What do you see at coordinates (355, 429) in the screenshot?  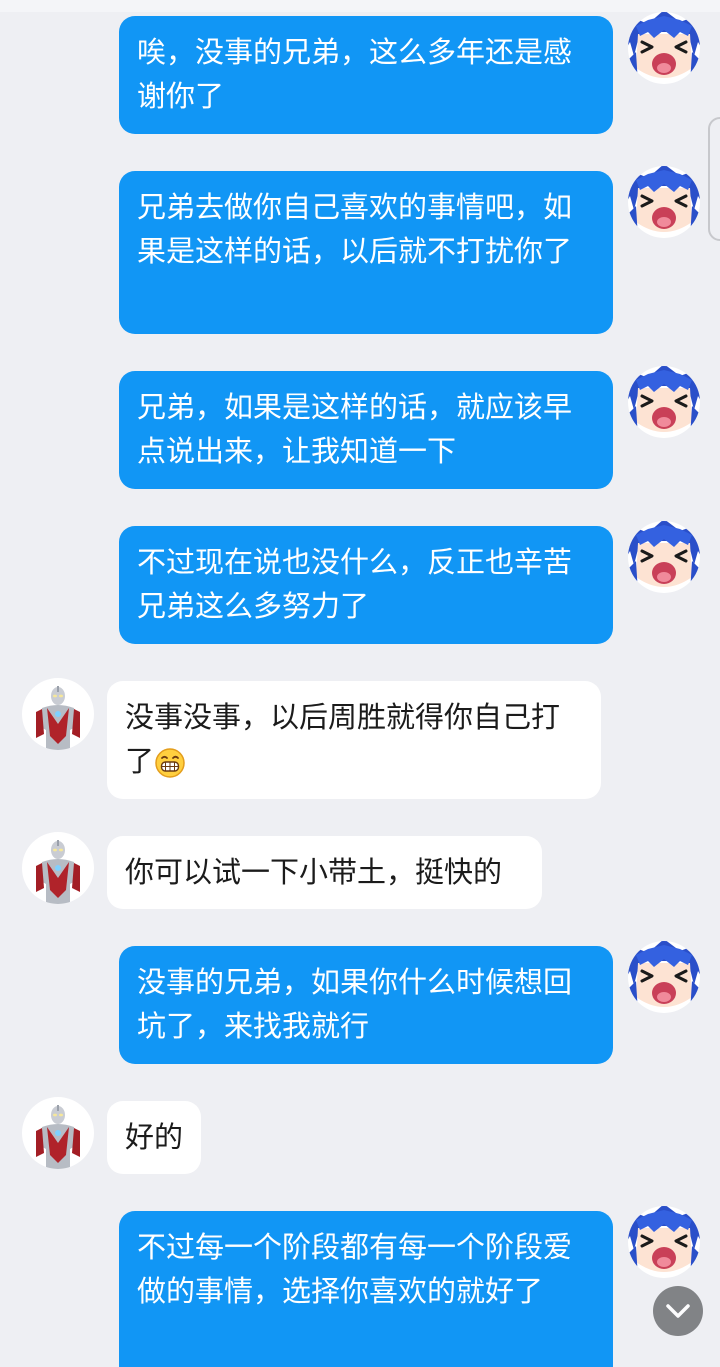 I see `message-text: 兄弟，如果是这样的话，就应该早点说出来，让我知道一下` at bounding box center [355, 429].